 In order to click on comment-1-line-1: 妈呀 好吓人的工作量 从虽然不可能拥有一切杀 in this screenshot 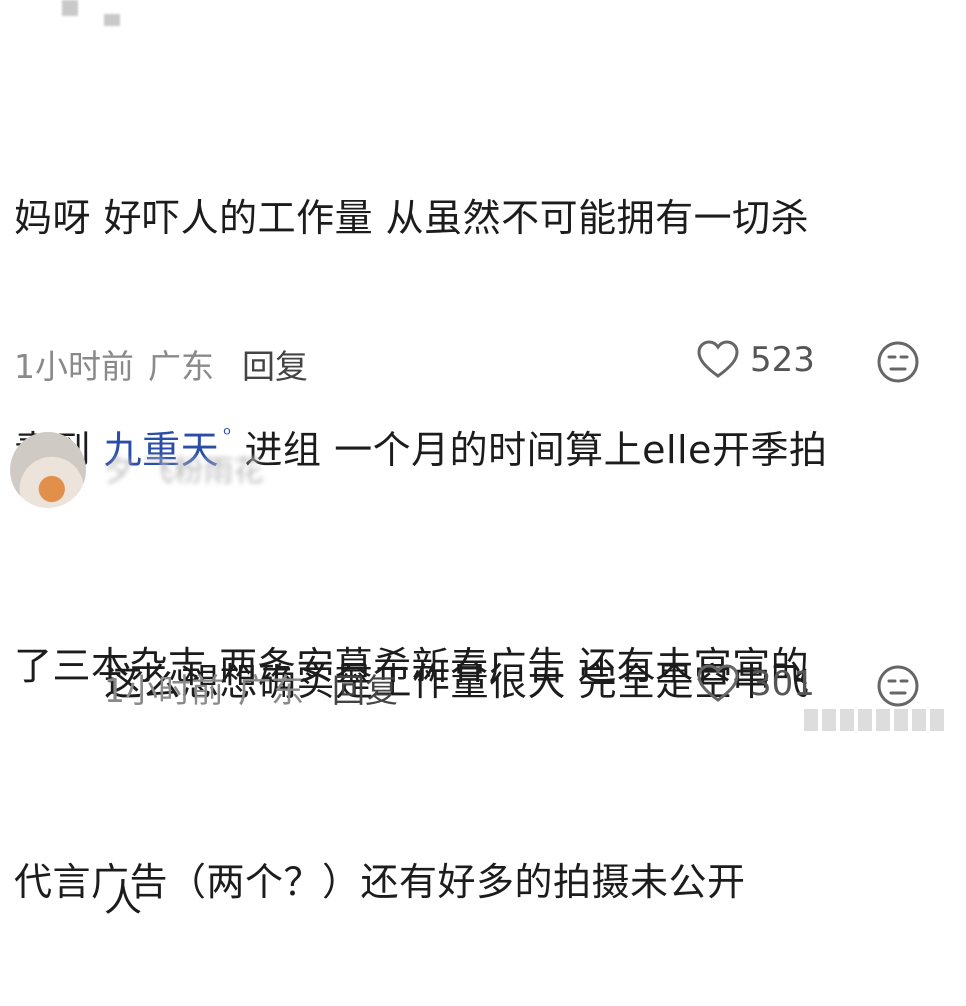, I will do `click(412, 218)`.